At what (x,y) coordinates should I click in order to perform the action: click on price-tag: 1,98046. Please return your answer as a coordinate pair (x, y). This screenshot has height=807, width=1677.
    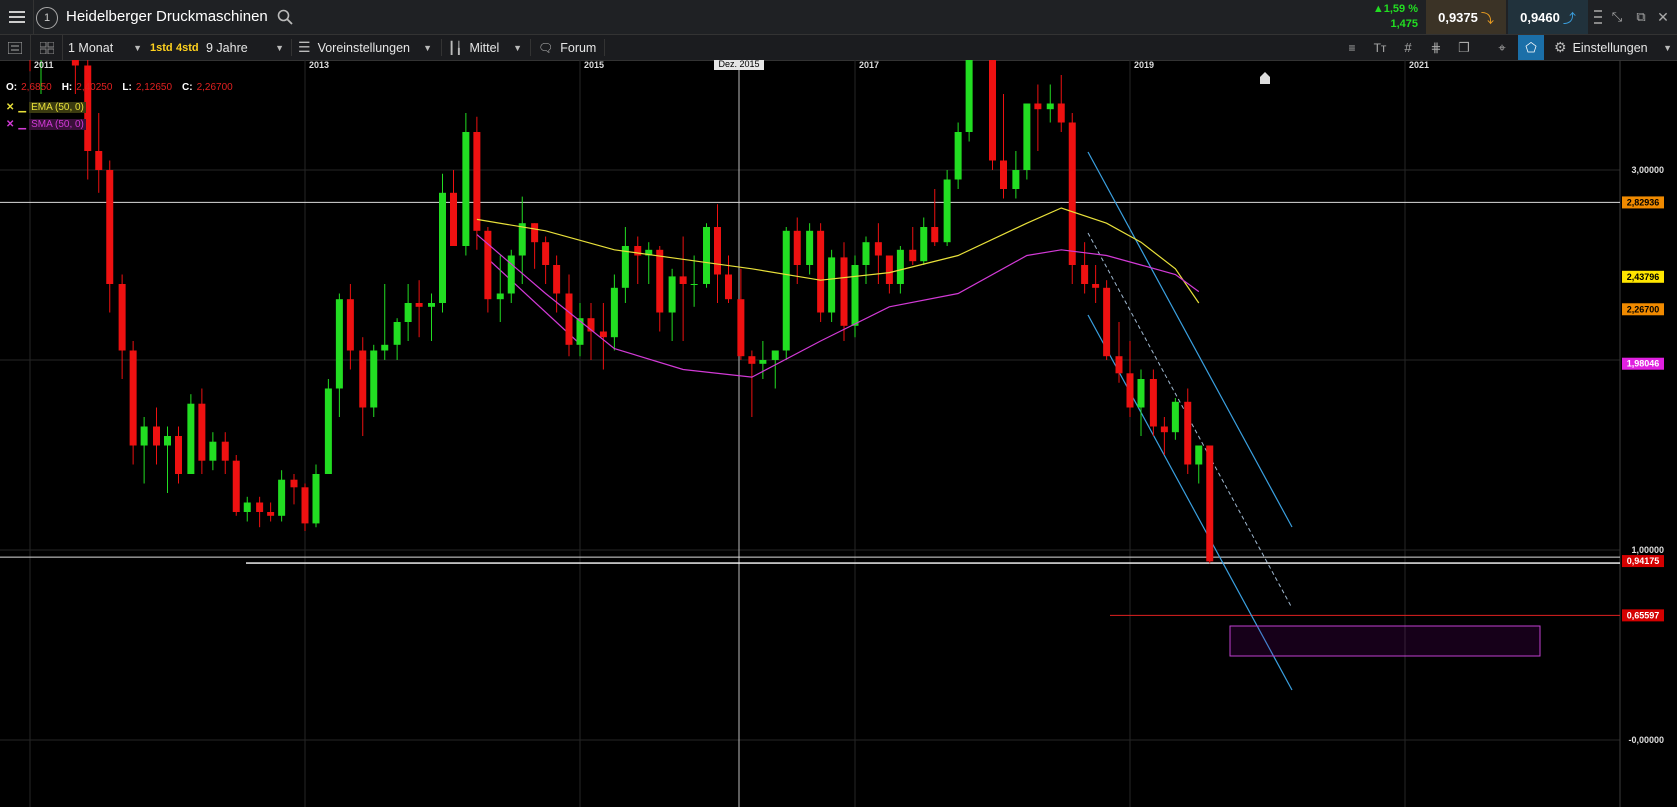
    Looking at the image, I should click on (1643, 363).